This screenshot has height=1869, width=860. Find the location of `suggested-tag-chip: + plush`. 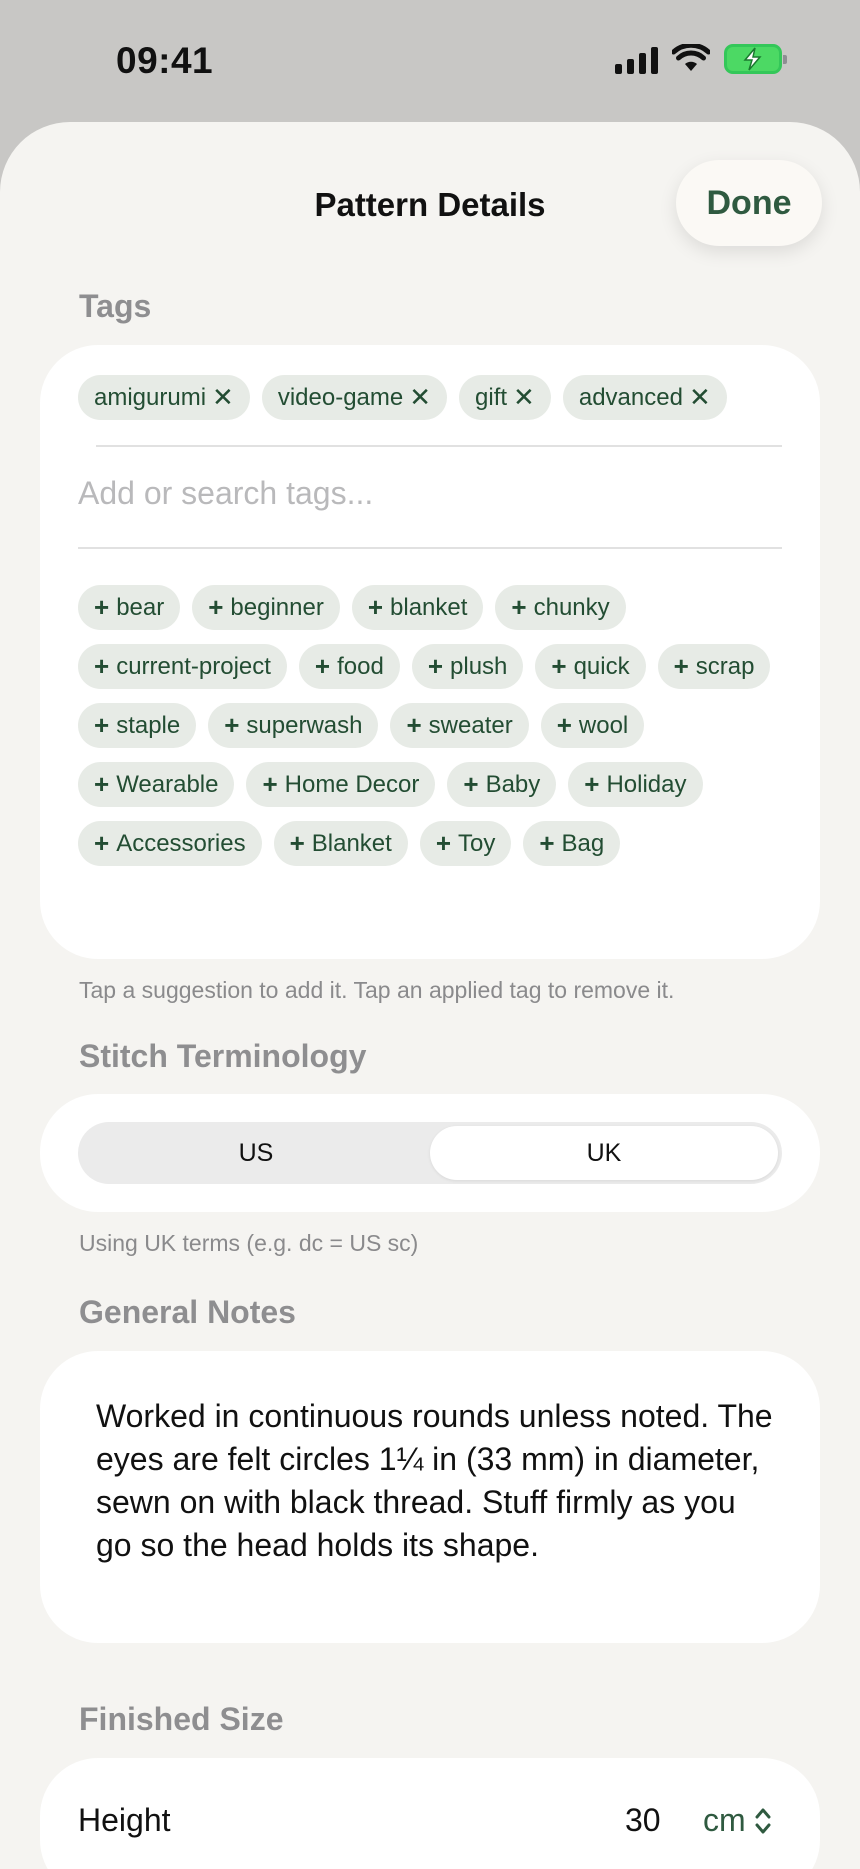

suggested-tag-chip: + plush is located at coordinates (467, 666).